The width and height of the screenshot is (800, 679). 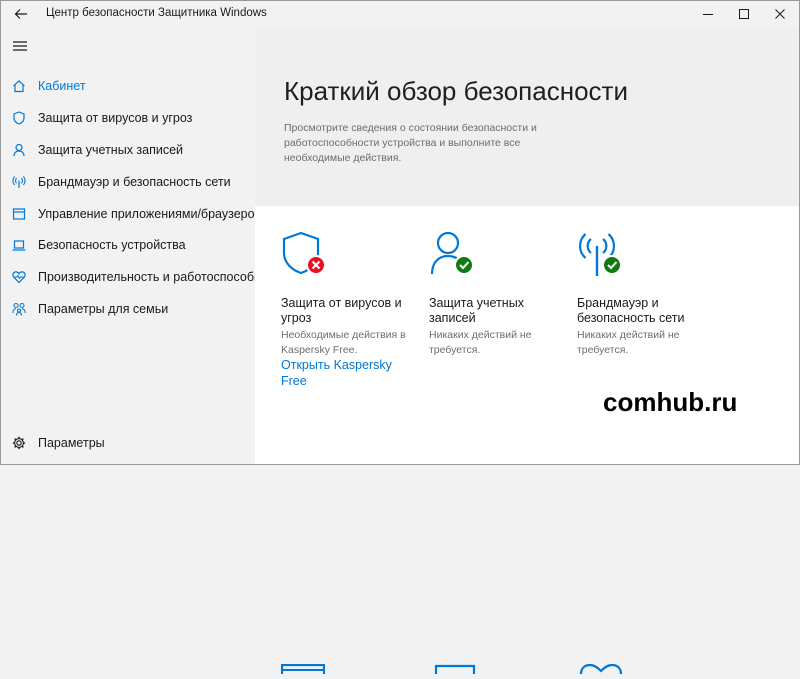 What do you see at coordinates (341, 310) in the screenshot?
I see `tile-title: Защита от вирусов и угроз` at bounding box center [341, 310].